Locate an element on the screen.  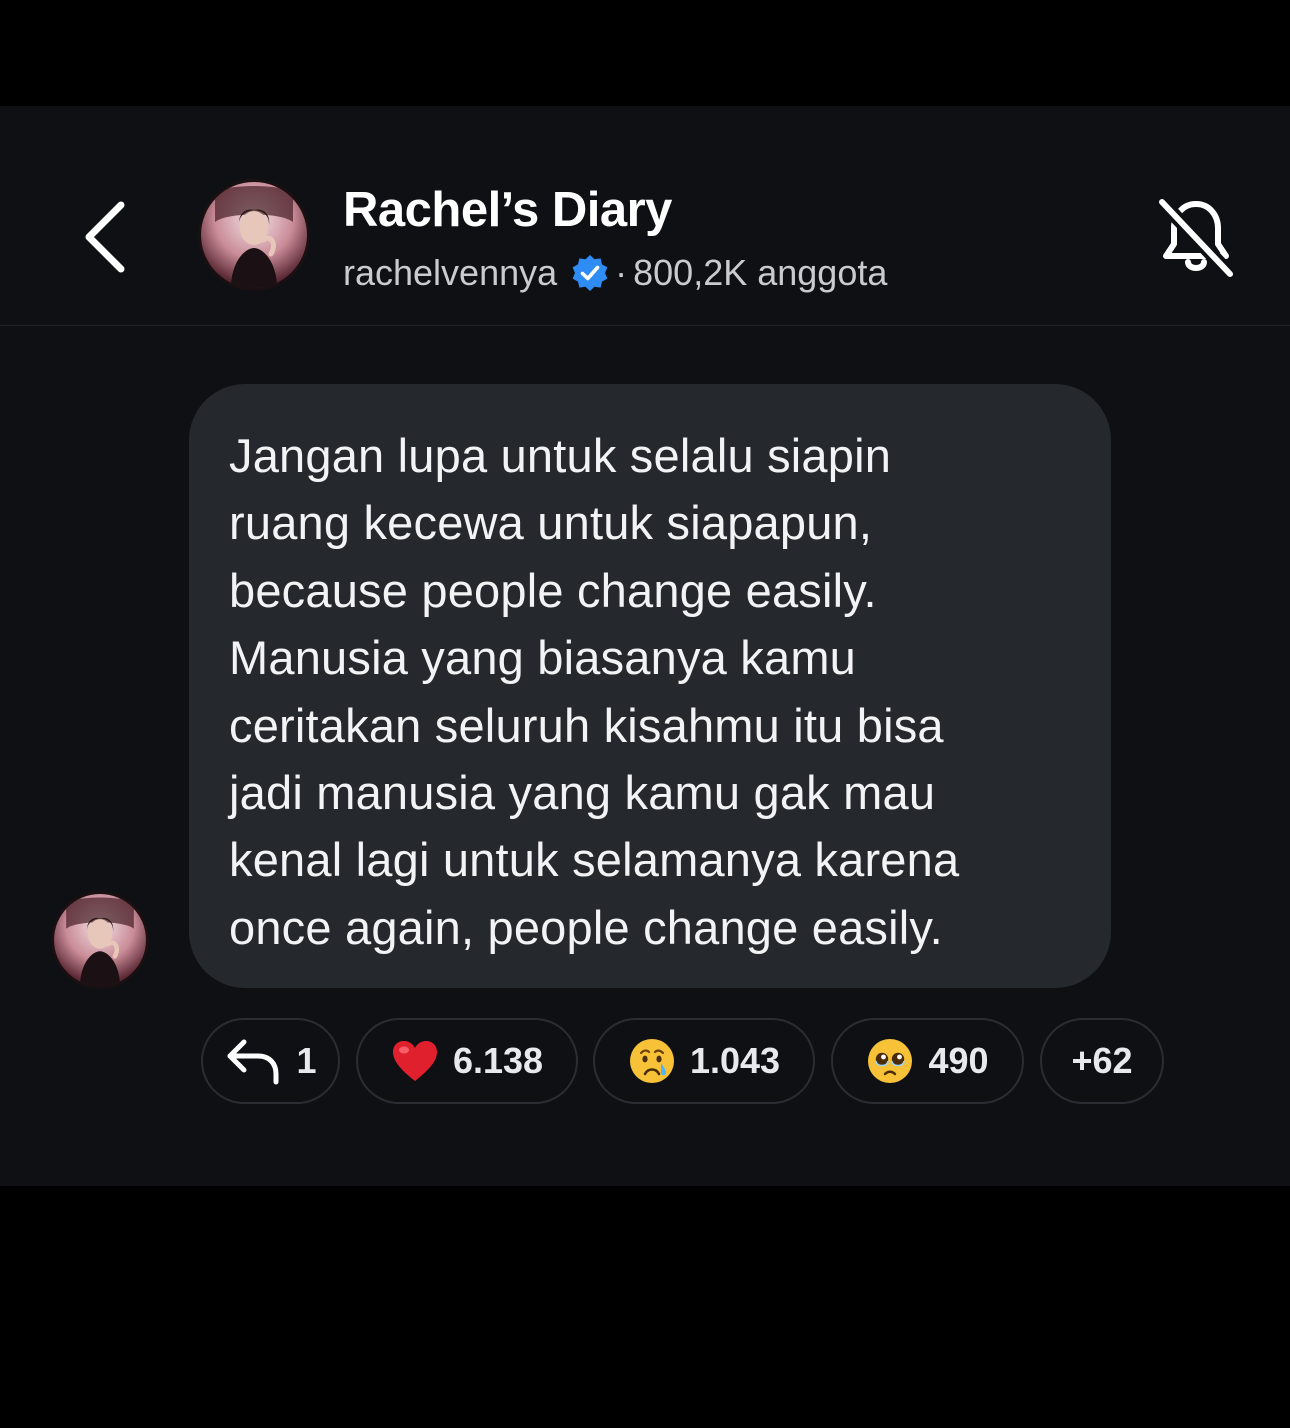
message-line: ceritakan seluruh kisahmu itu bisa is located at coordinates (586, 725).